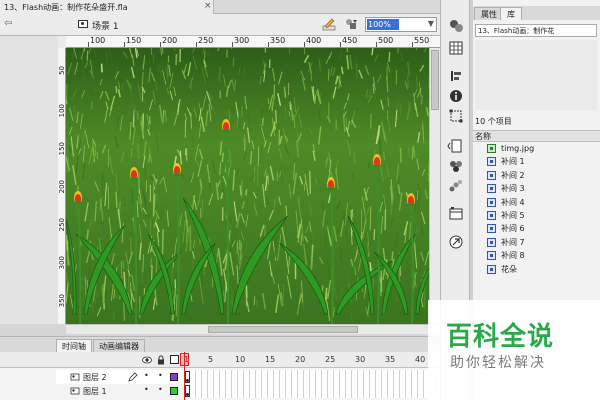  Describe the element at coordinates (422, 40) in the screenshot. I see `ruler-label: 550` at that location.